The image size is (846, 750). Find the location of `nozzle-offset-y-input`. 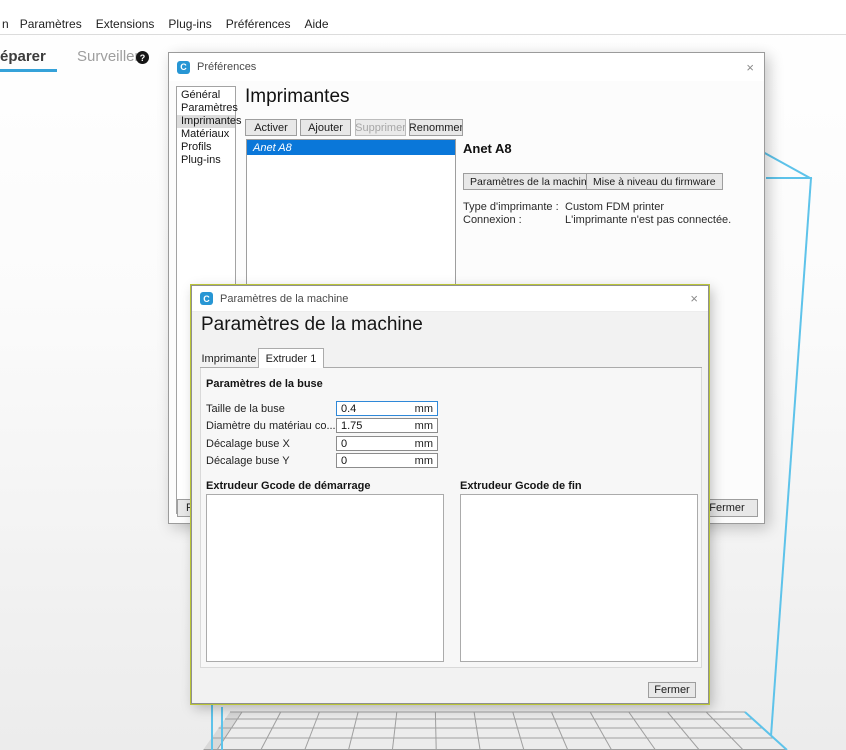

nozzle-offset-y-input is located at coordinates (372, 460).